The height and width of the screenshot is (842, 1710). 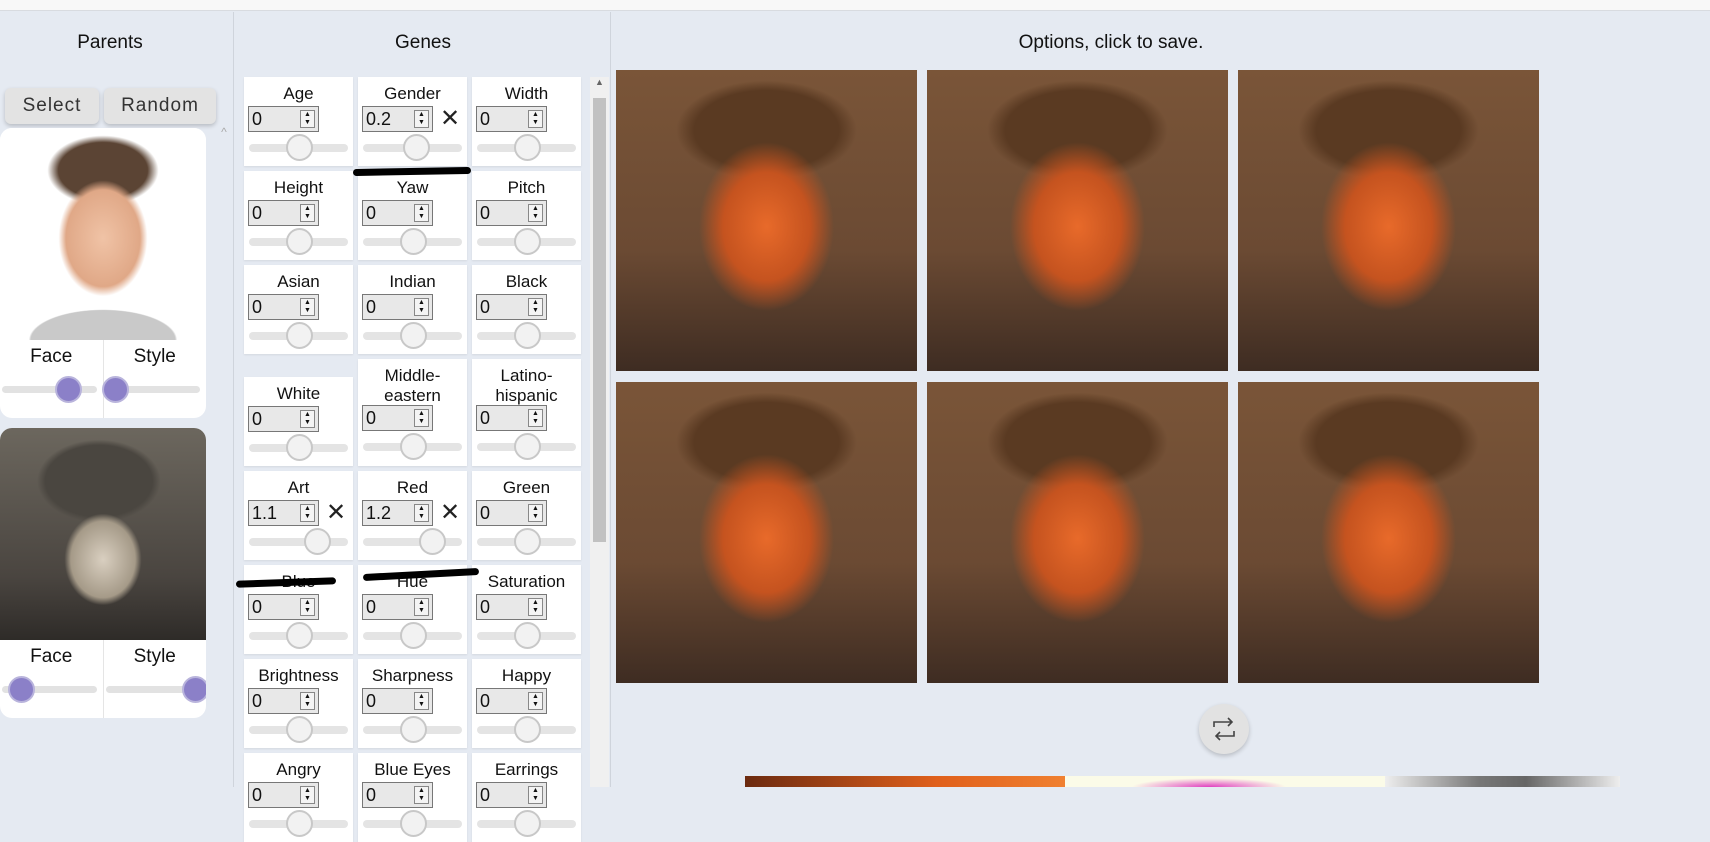 What do you see at coordinates (599, 320) in the screenshot?
I see `scrollbar-thumb` at bounding box center [599, 320].